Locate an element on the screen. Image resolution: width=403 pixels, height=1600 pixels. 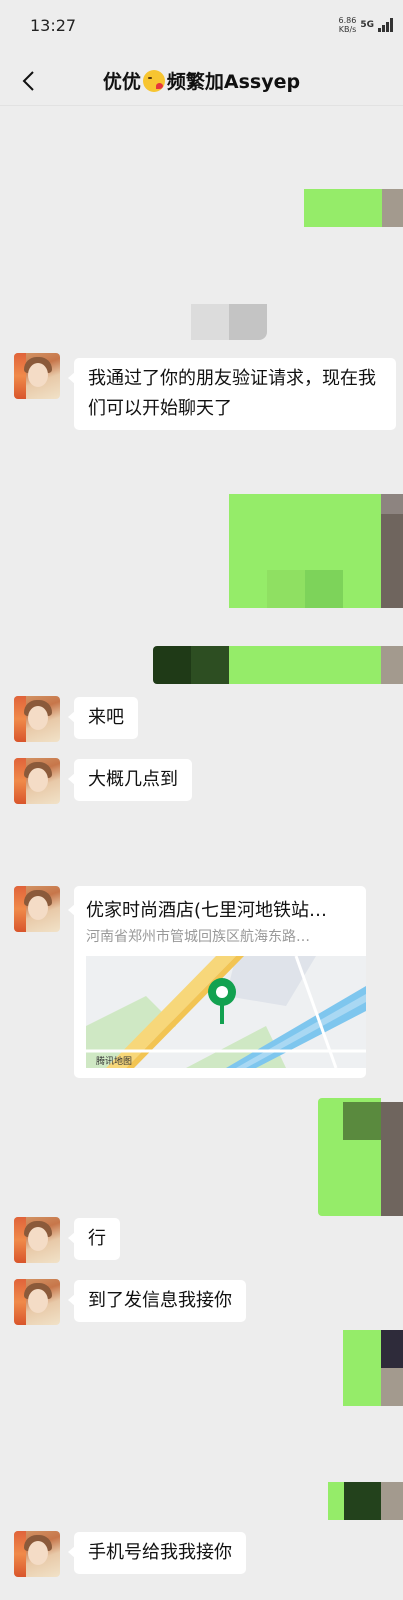
map-pin-icon is located at coordinates (222, 1003).